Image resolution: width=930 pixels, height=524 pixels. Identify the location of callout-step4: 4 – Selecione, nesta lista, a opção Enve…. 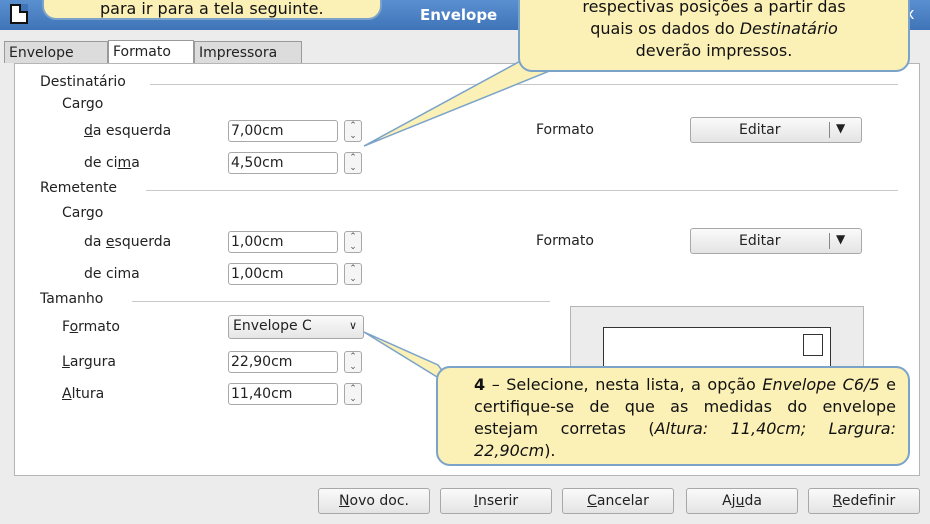
(673, 416).